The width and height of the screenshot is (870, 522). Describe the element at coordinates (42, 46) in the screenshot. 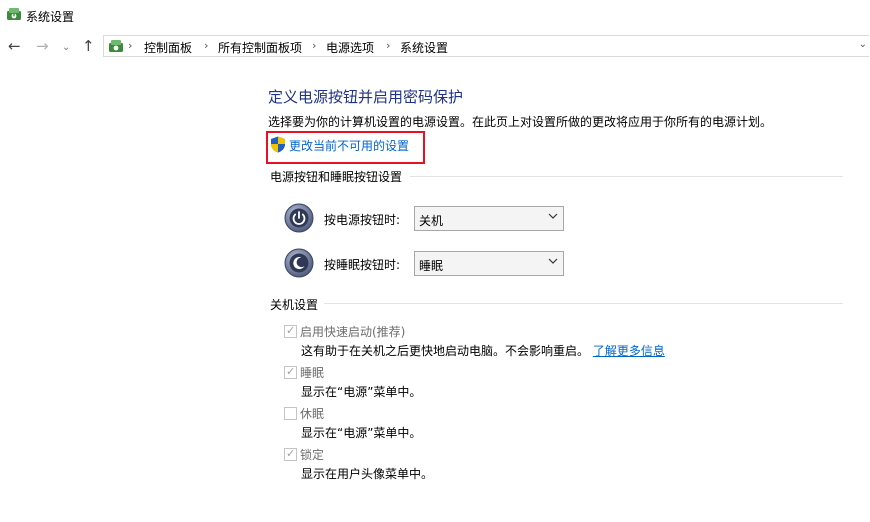

I see `forward-arrow-icon: →` at that location.